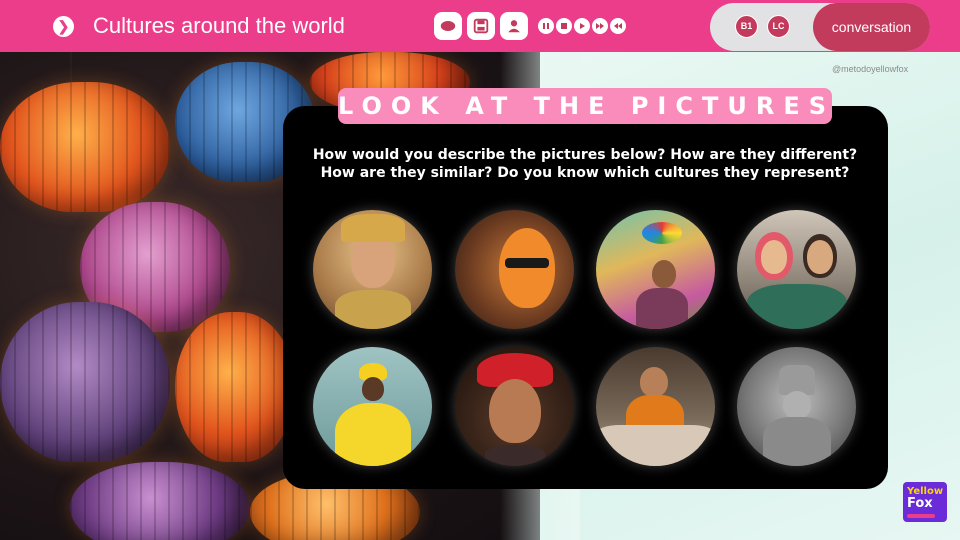 The image size is (960, 540). What do you see at coordinates (372, 406) in the screenshot?
I see `photo-yellow-dress` at bounding box center [372, 406].